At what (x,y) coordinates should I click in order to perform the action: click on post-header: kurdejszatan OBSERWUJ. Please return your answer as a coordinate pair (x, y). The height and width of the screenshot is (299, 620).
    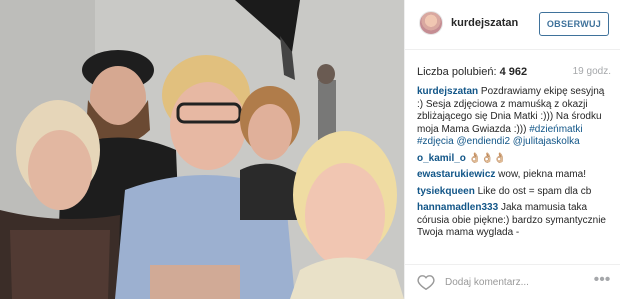
    Looking at the image, I should click on (512, 25).